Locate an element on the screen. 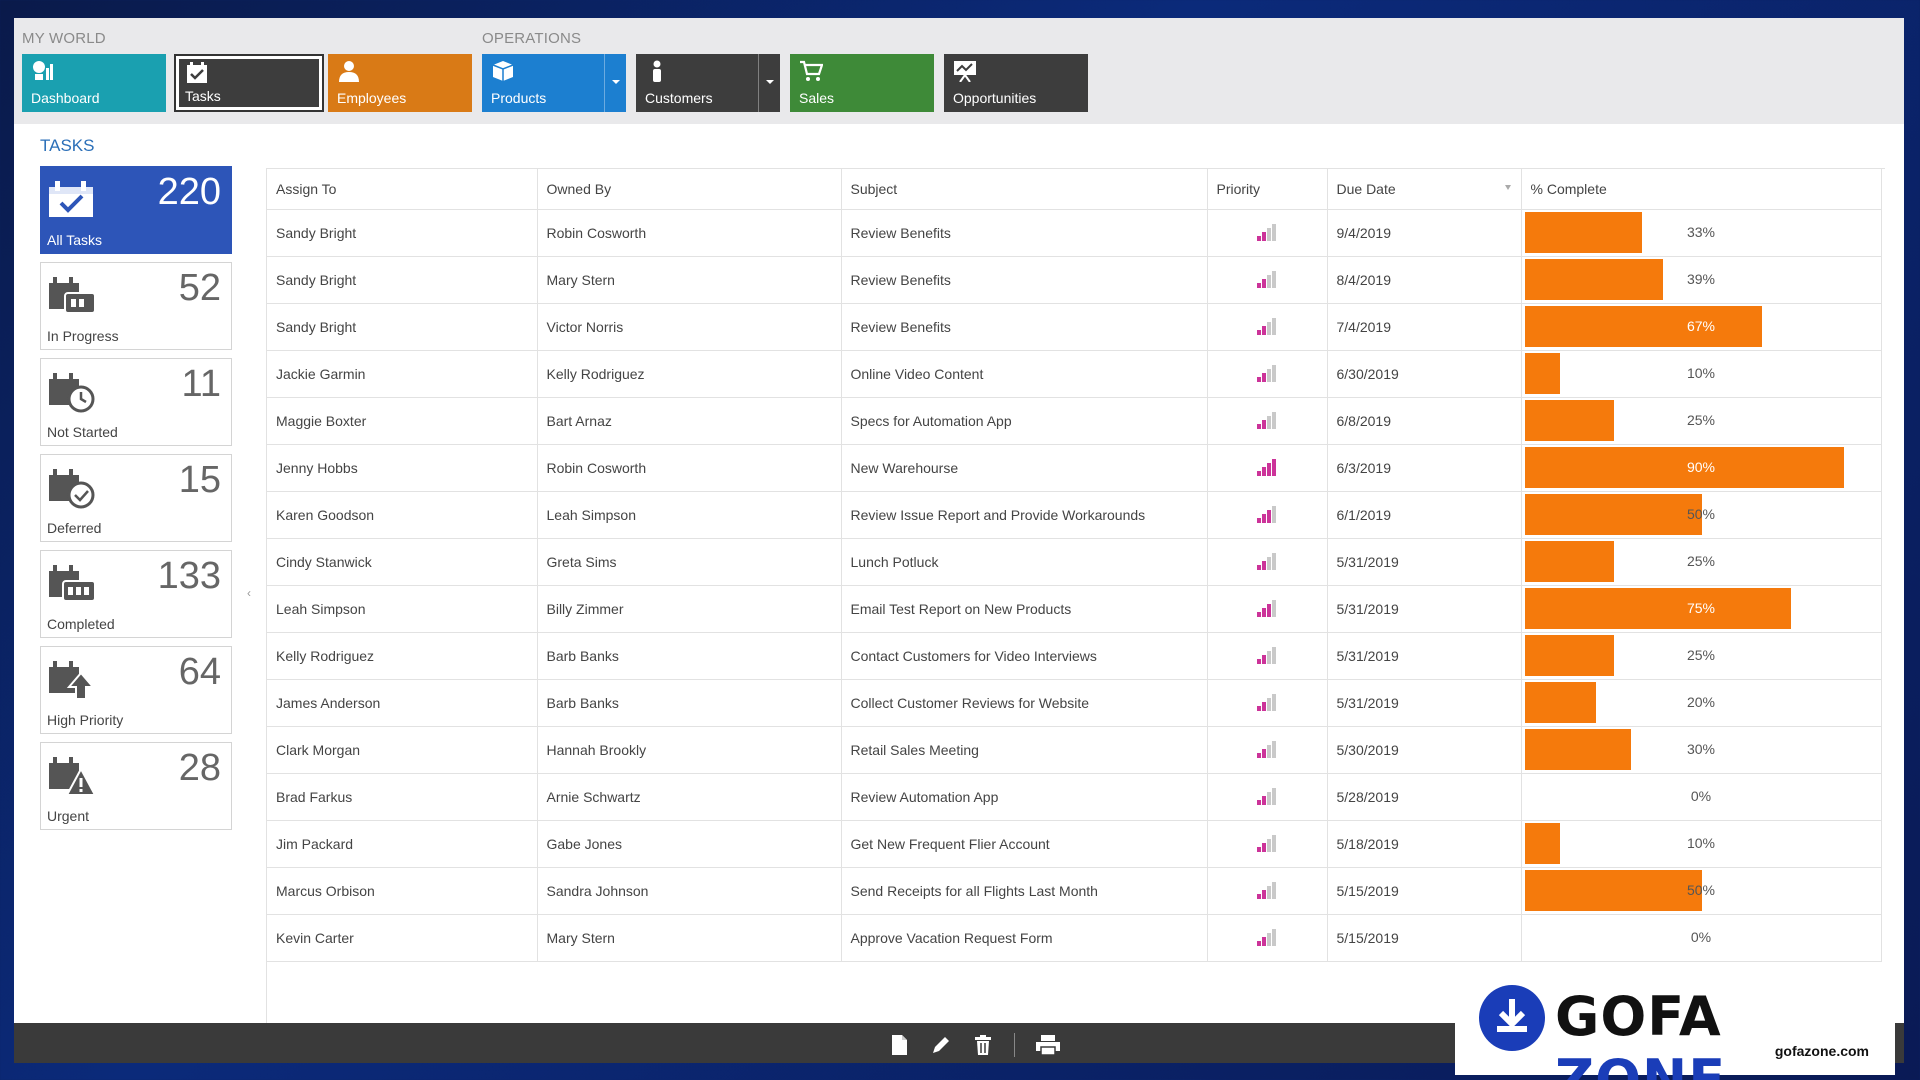 This screenshot has width=1920, height=1080. progress-label: 0% is located at coordinates (1701, 936).